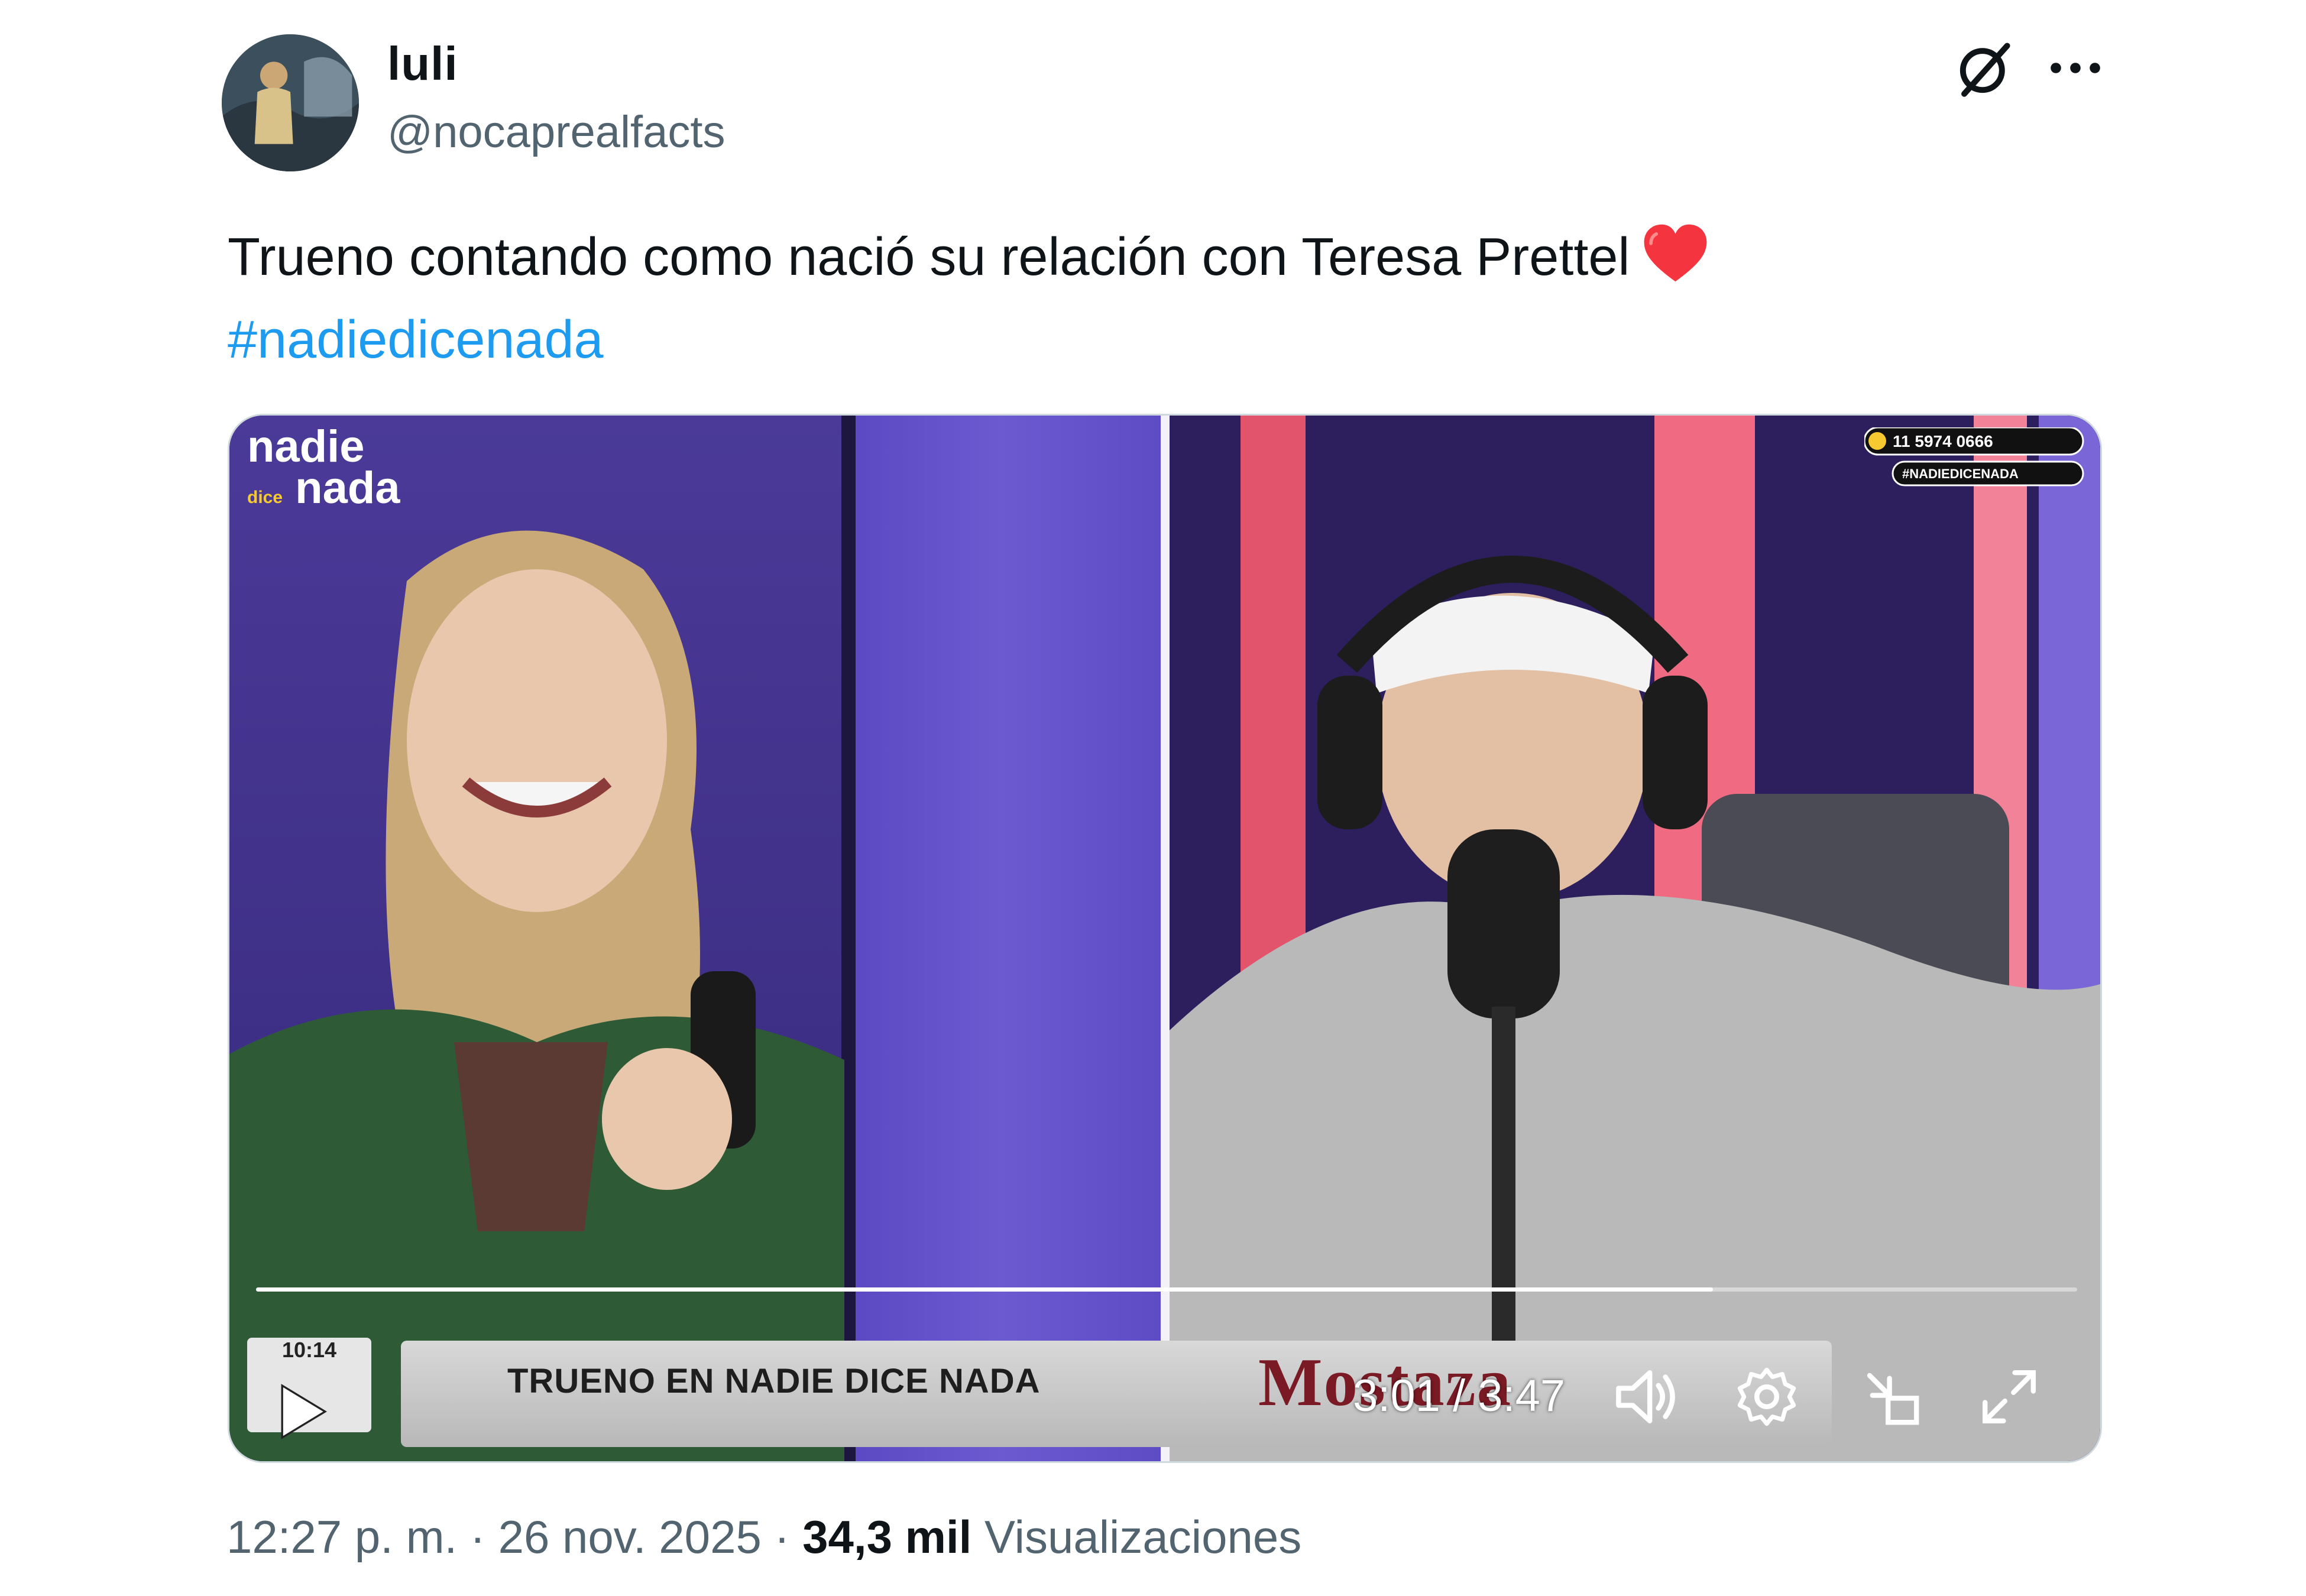 The height and width of the screenshot is (1596, 2306). I want to click on author-handle: @nocaprealfacts, so click(556, 132).